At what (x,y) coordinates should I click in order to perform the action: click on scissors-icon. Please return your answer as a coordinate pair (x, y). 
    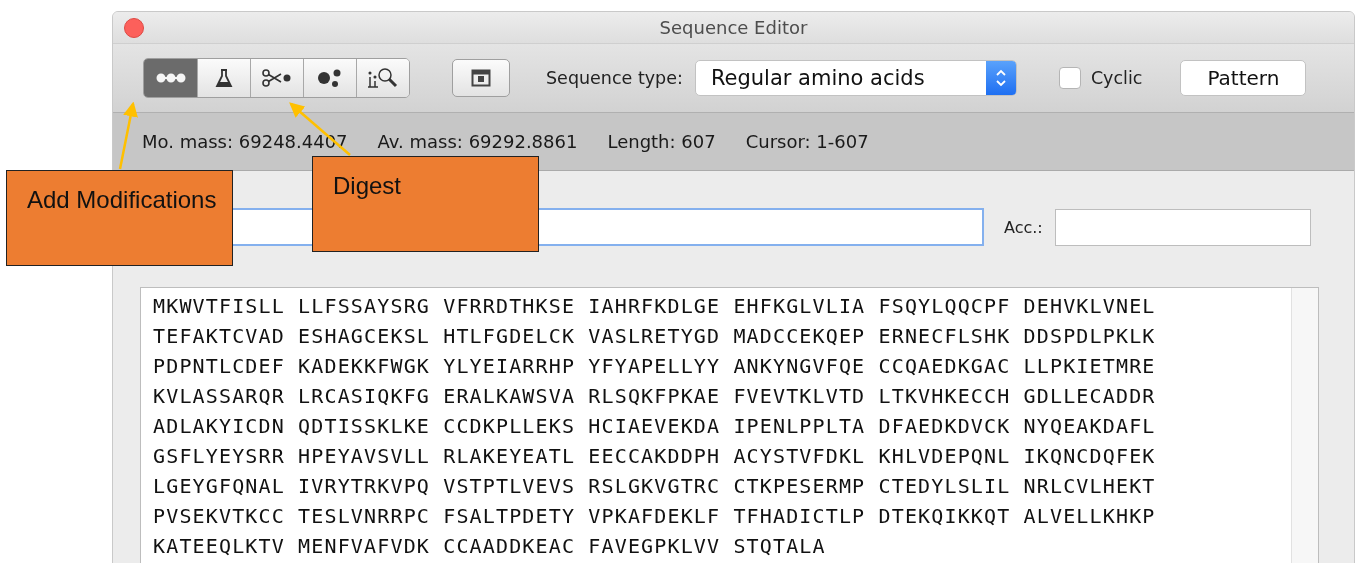
    Looking at the image, I should click on (277, 78).